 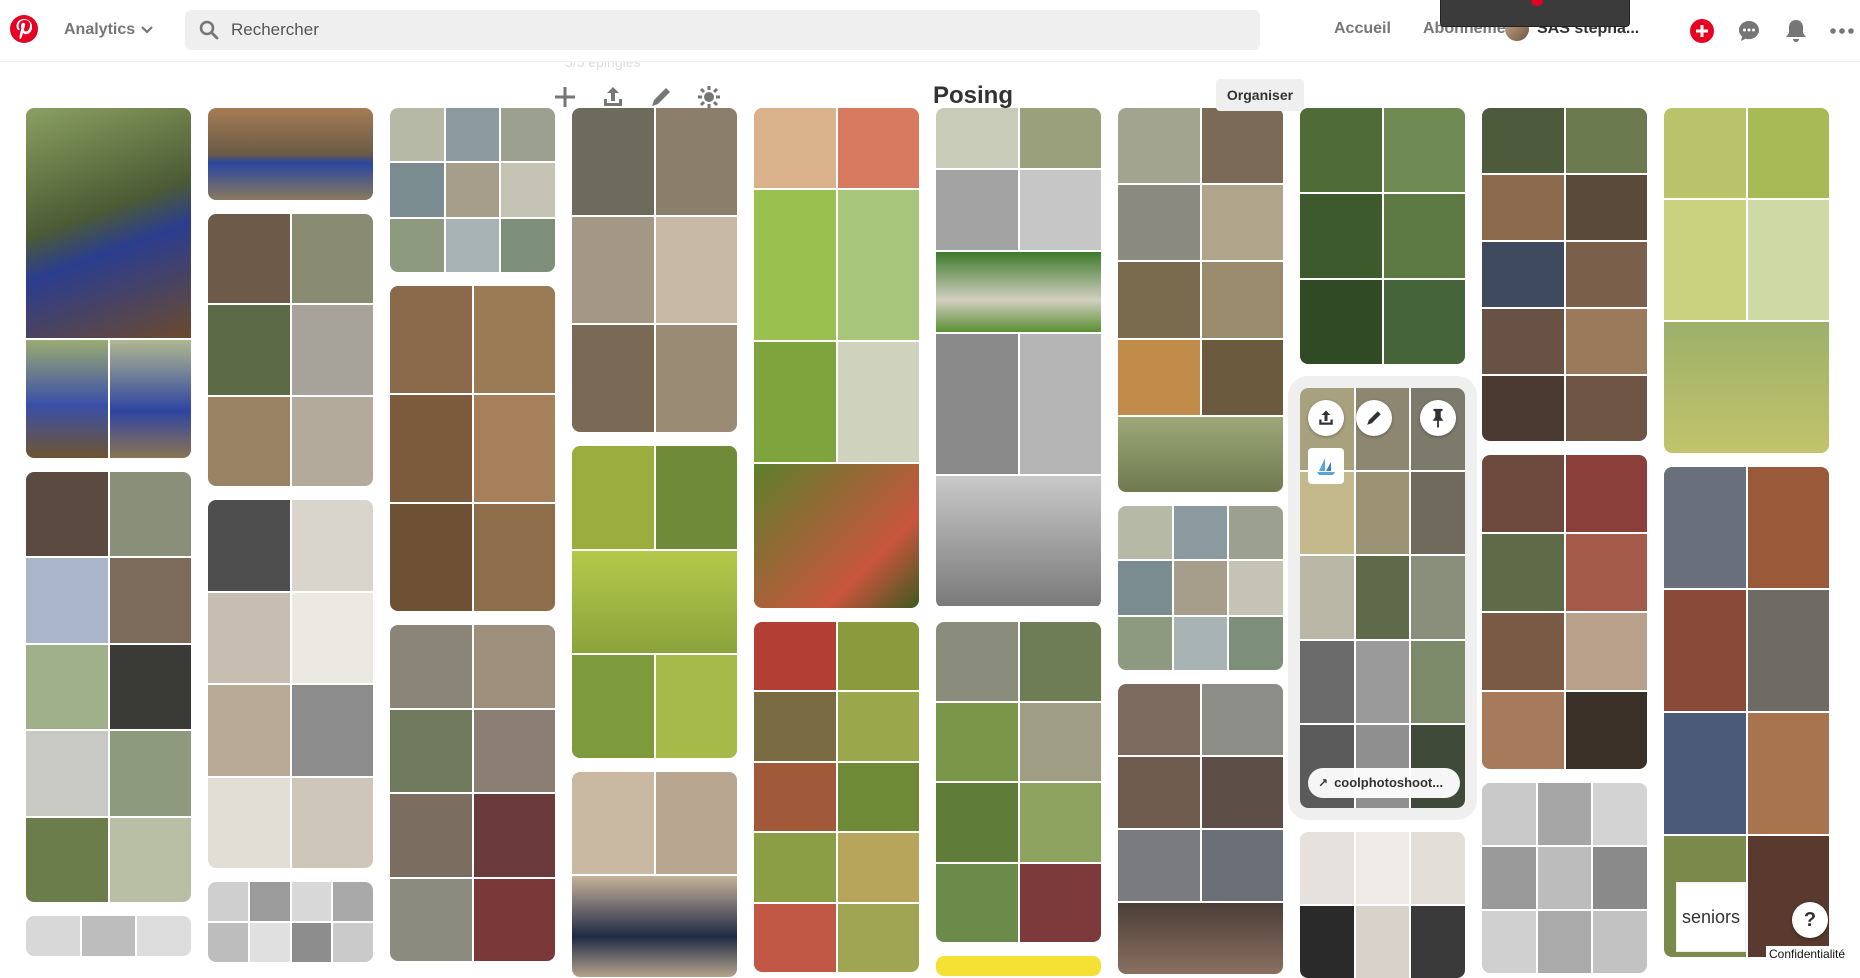 I want to click on pinterest-logo, so click(x=24, y=29).